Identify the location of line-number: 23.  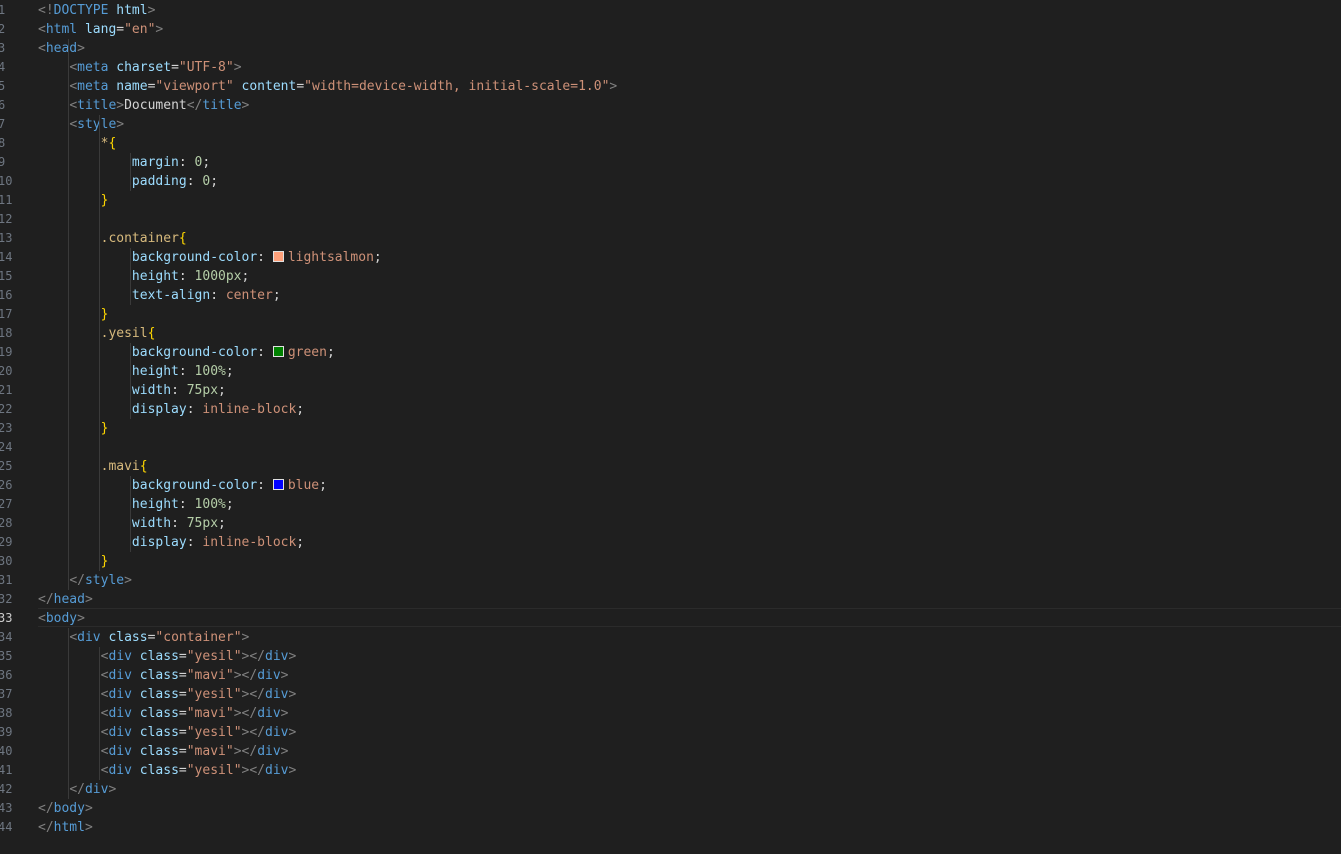
(6, 428).